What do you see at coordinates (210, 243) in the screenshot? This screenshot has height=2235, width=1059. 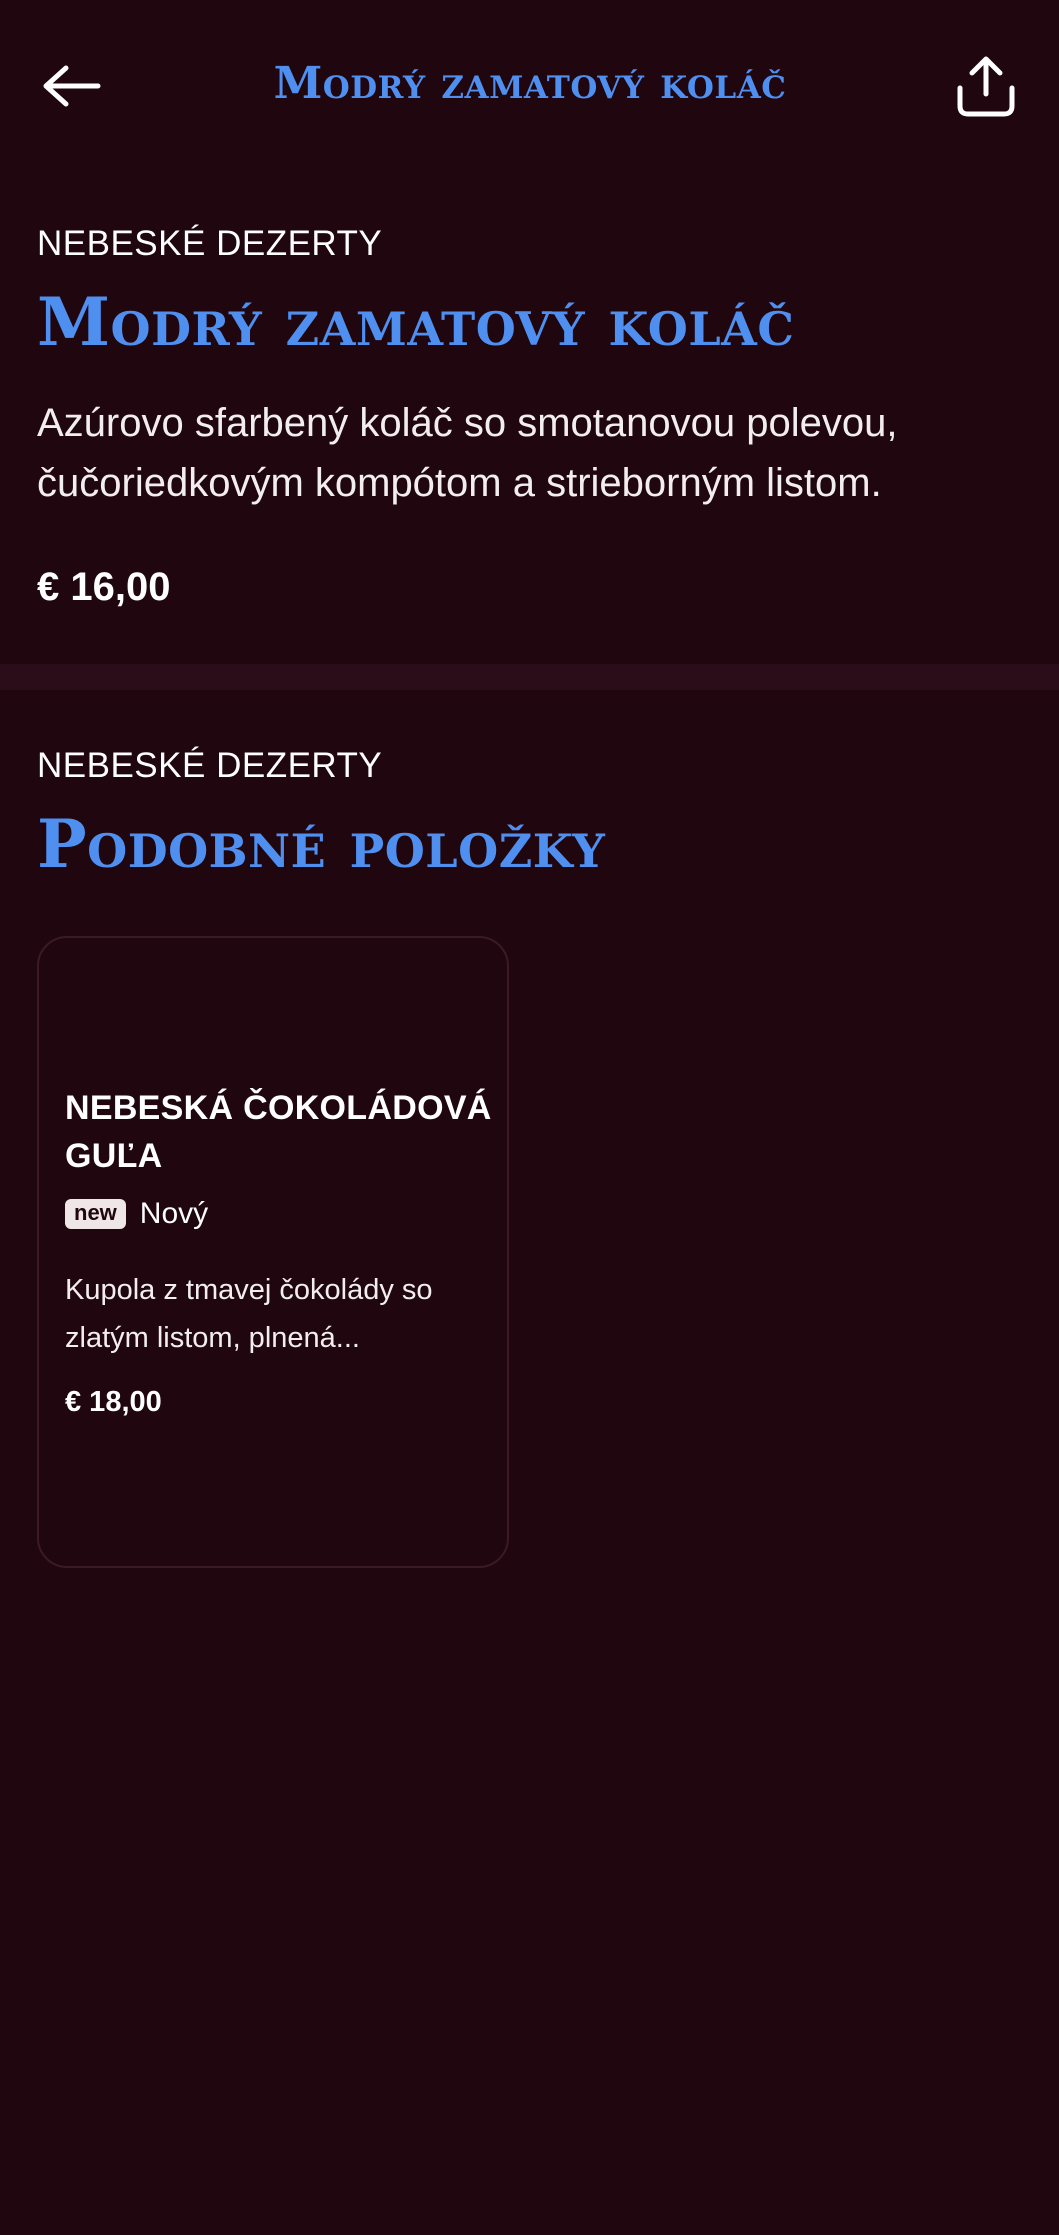 I see `product-category: NEBESKÉ DEZERTY` at bounding box center [210, 243].